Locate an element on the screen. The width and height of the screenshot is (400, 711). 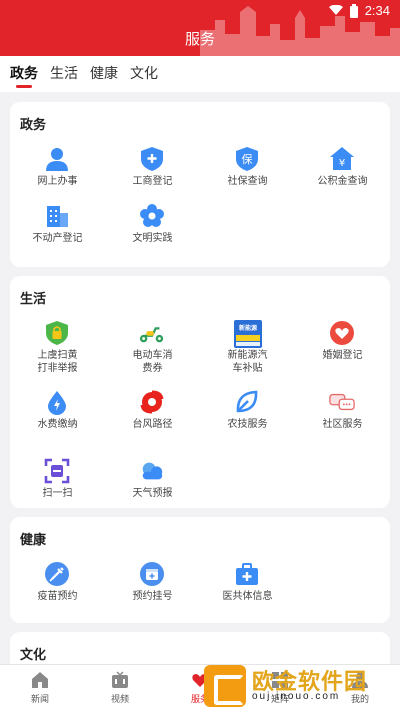
scooter-icon is located at coordinates (152, 333).